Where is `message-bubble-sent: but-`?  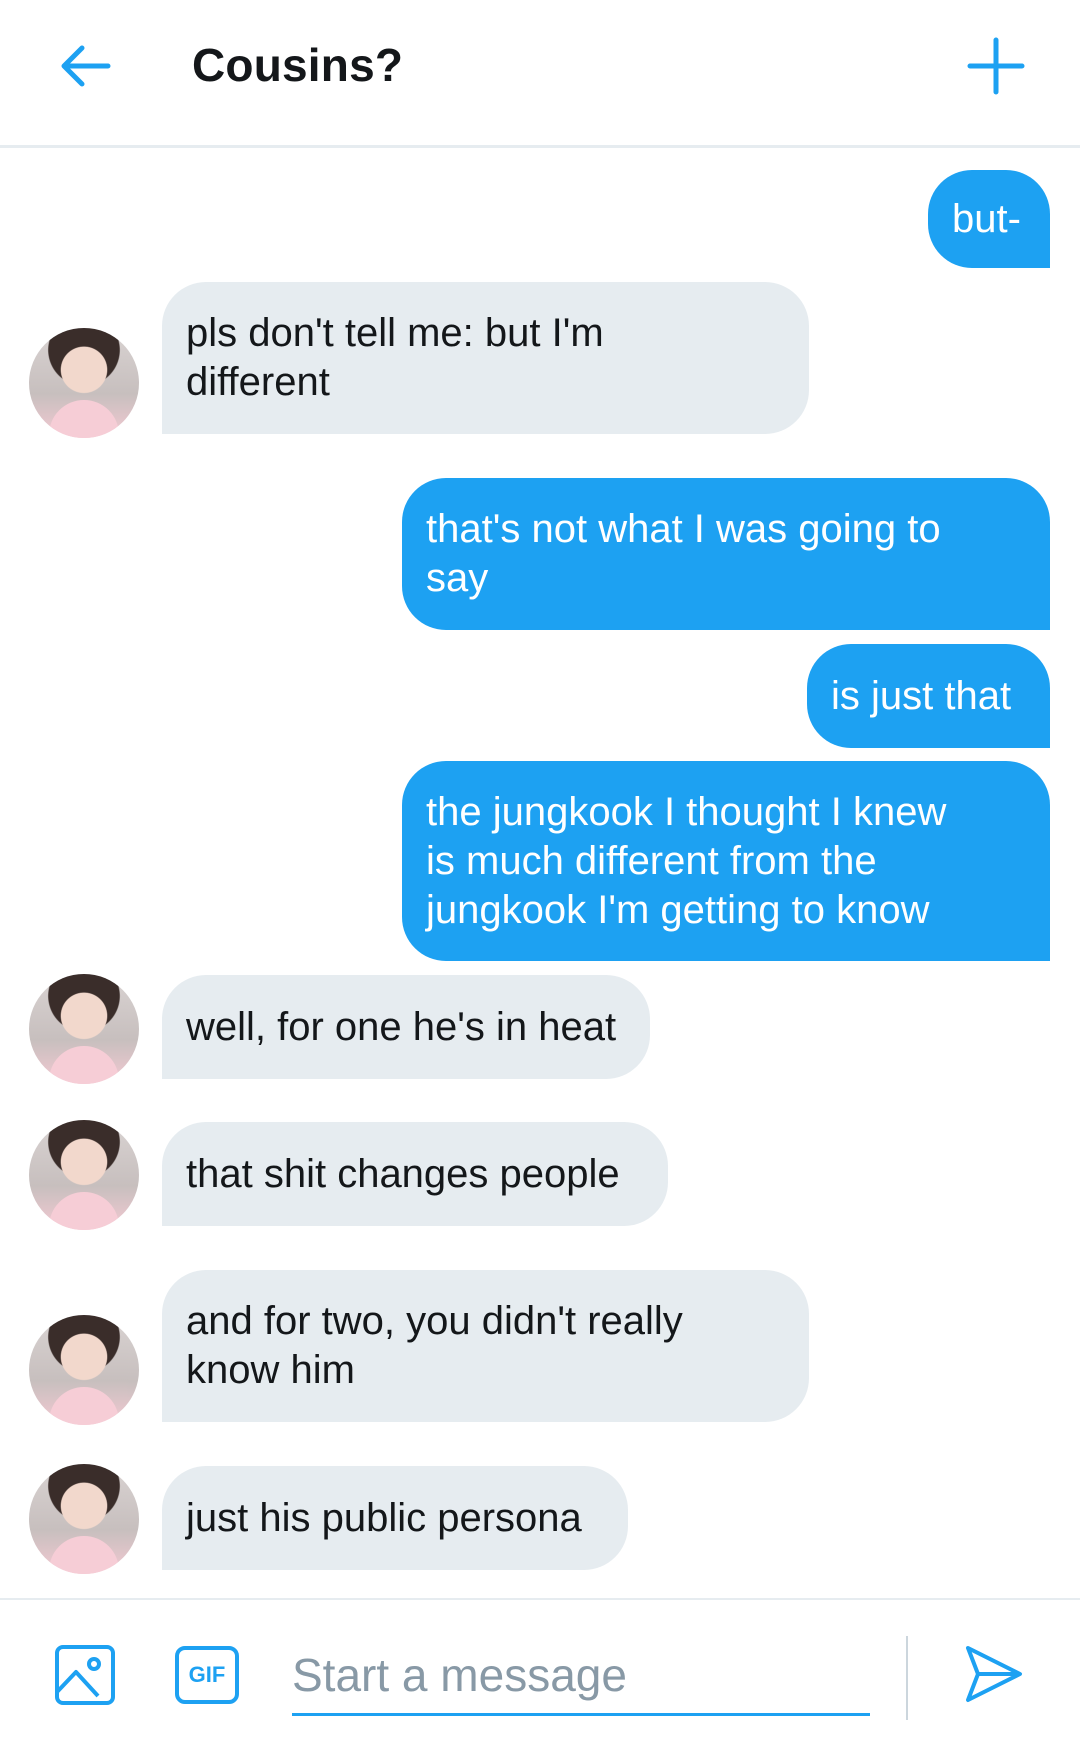 message-bubble-sent: but- is located at coordinates (989, 219).